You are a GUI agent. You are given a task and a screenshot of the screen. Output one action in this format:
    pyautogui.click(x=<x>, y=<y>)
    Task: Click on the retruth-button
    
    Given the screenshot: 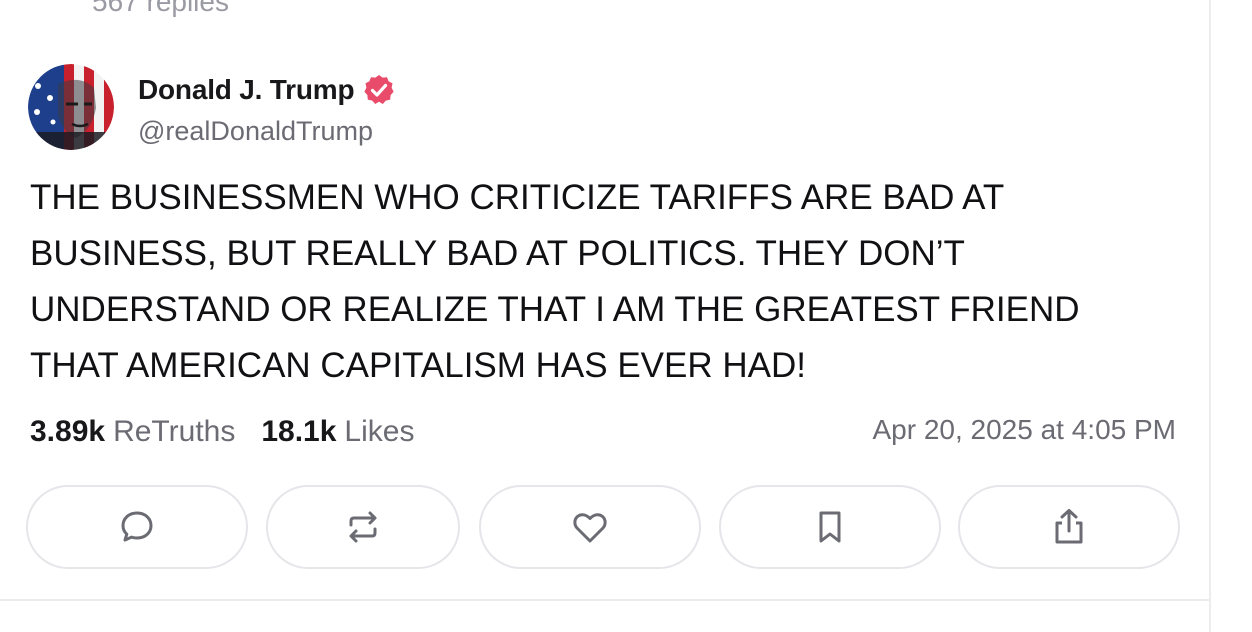 What is the action you would take?
    pyautogui.click(x=363, y=527)
    